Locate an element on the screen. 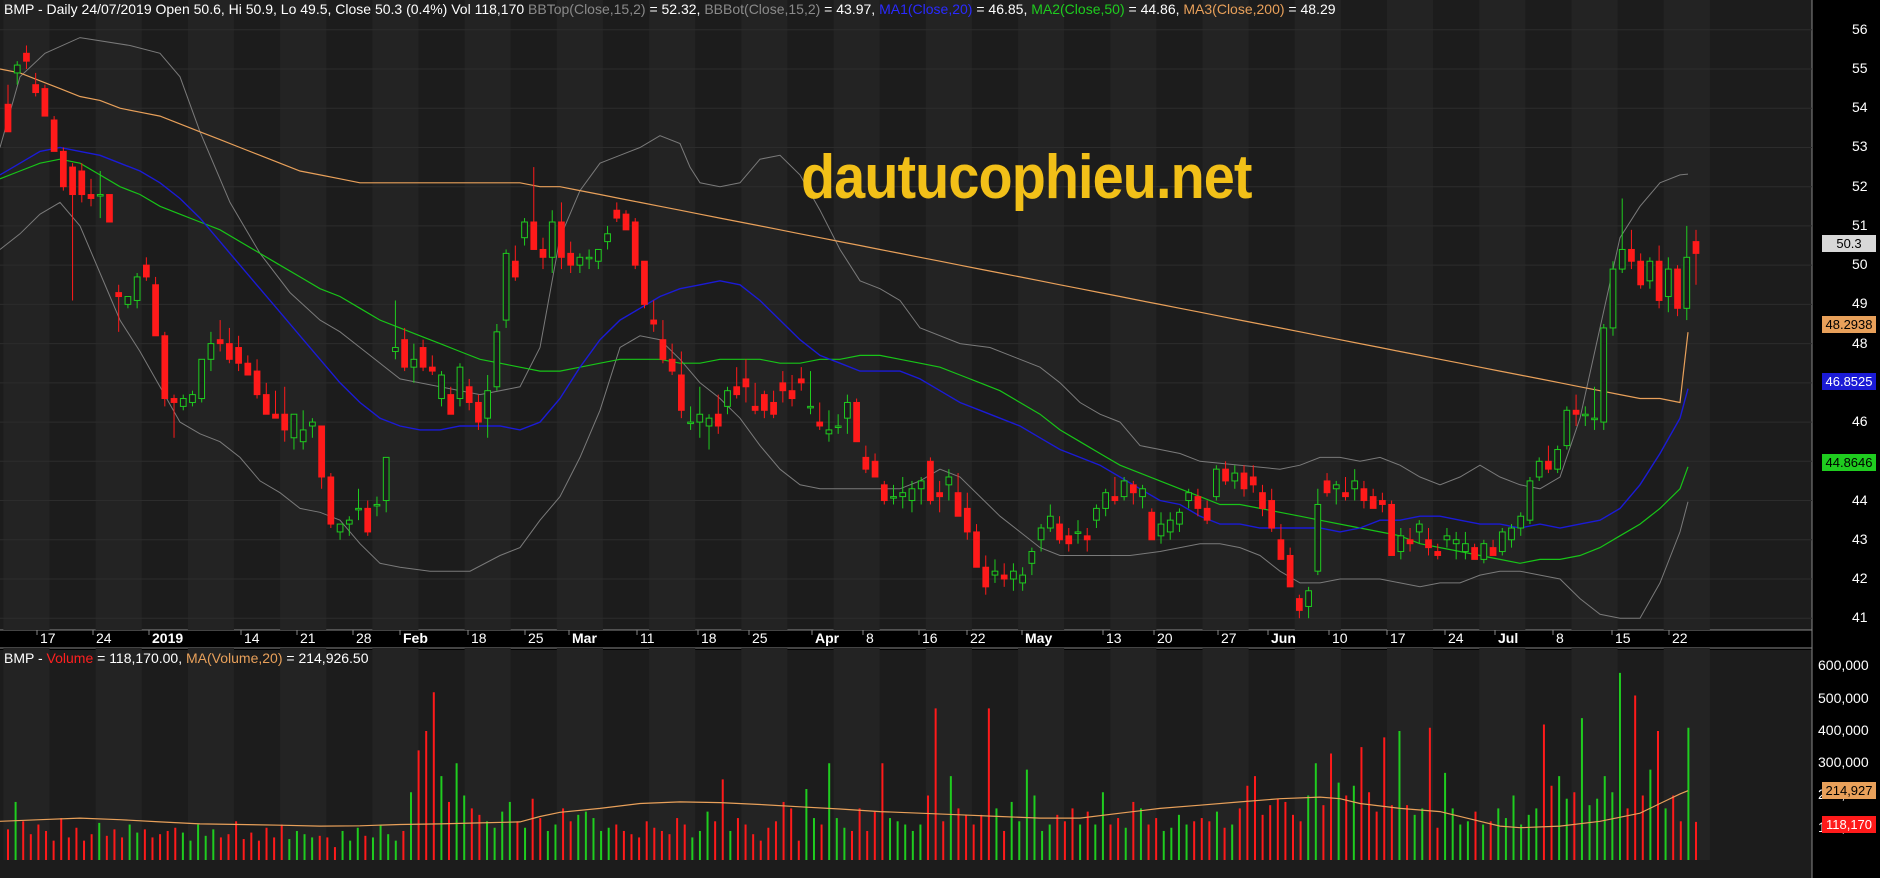 The image size is (1880, 878). price-tick-label: 53 is located at coordinates (1860, 146).